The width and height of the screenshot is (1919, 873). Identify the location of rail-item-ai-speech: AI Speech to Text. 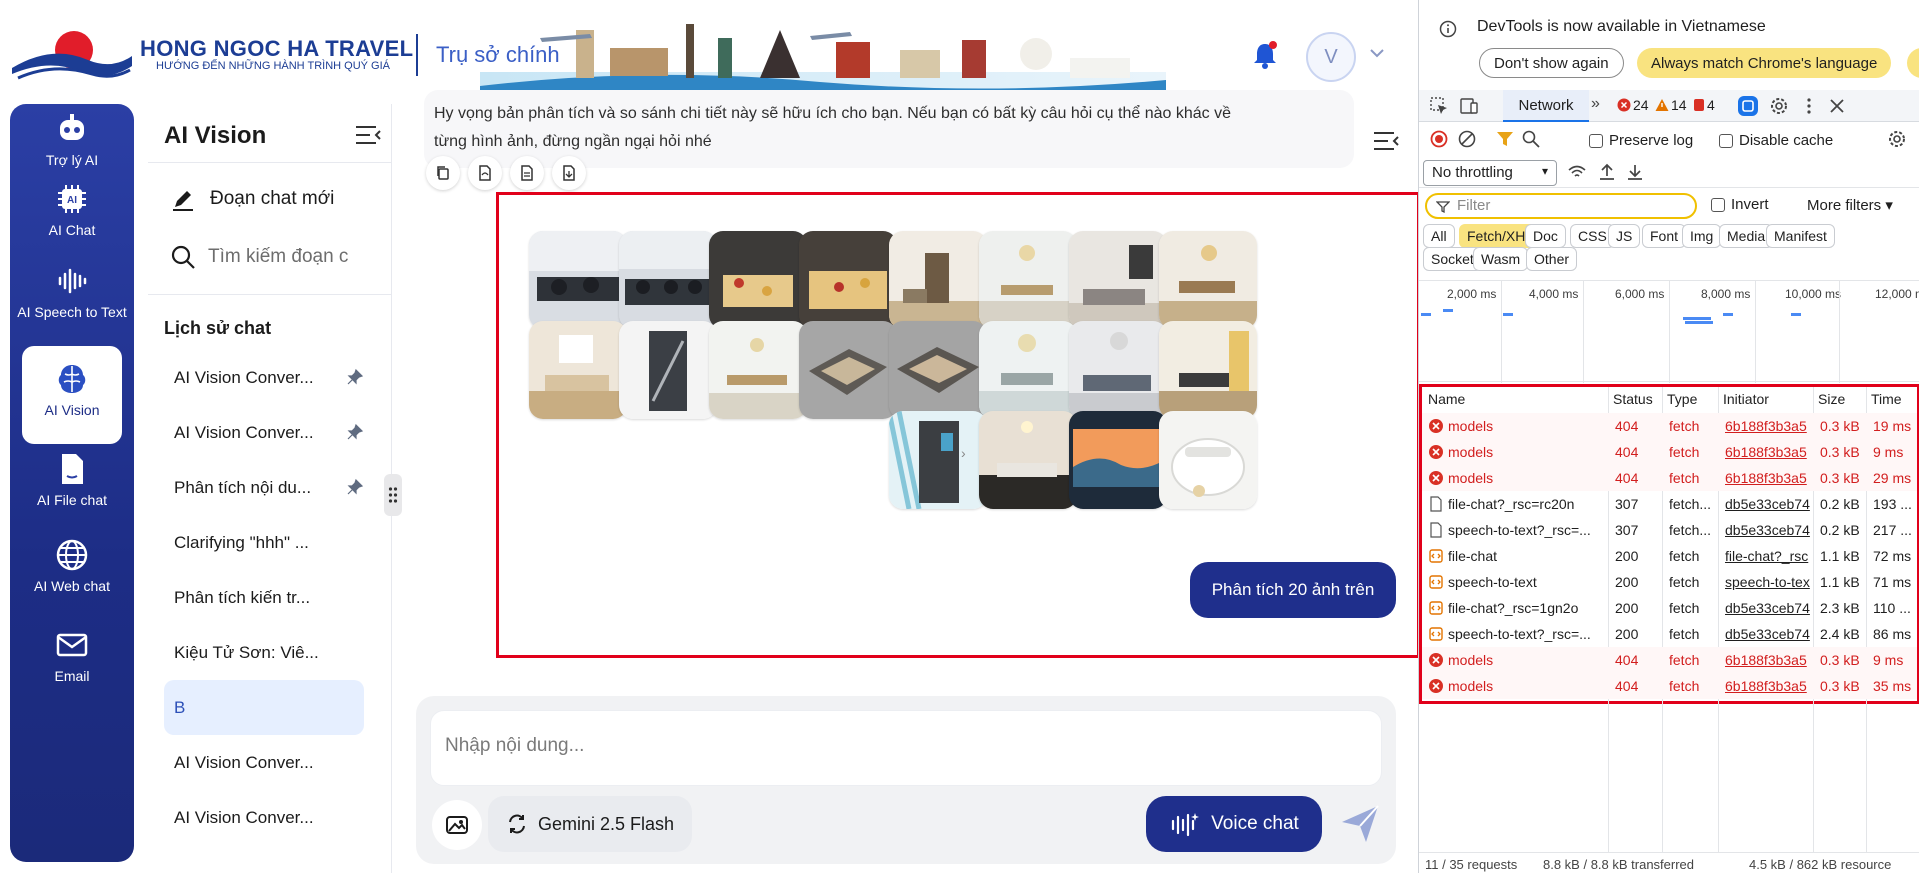
(72, 291).